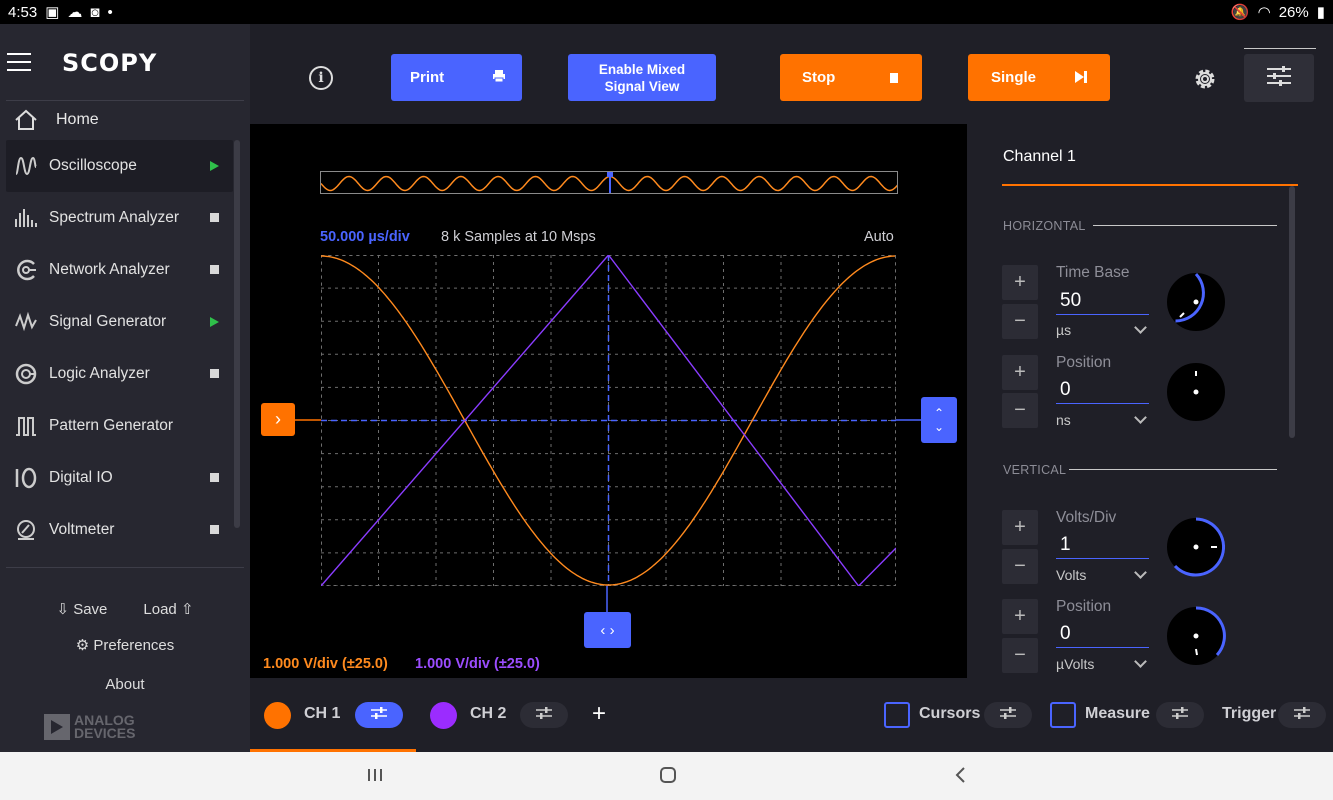 The image size is (1333, 800). What do you see at coordinates (1020, 655) in the screenshot?
I see `v-position-minus-button: −` at bounding box center [1020, 655].